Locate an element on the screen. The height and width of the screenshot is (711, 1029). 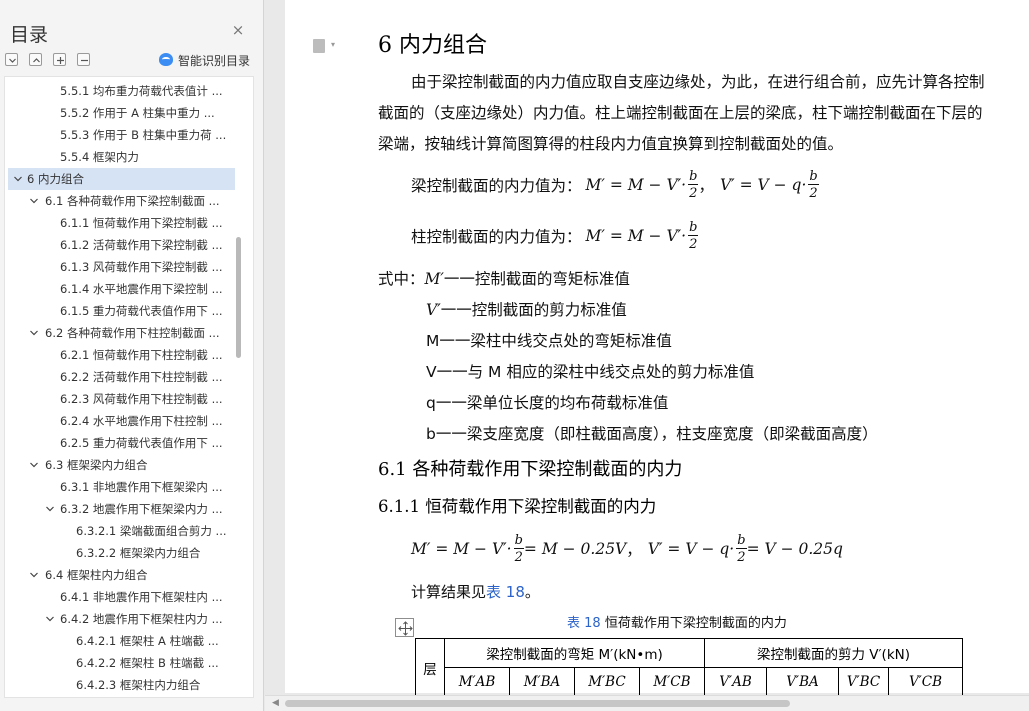
toc-item-label: 6.3.2.2 框架梁内力组合 is located at coordinates (138, 553).